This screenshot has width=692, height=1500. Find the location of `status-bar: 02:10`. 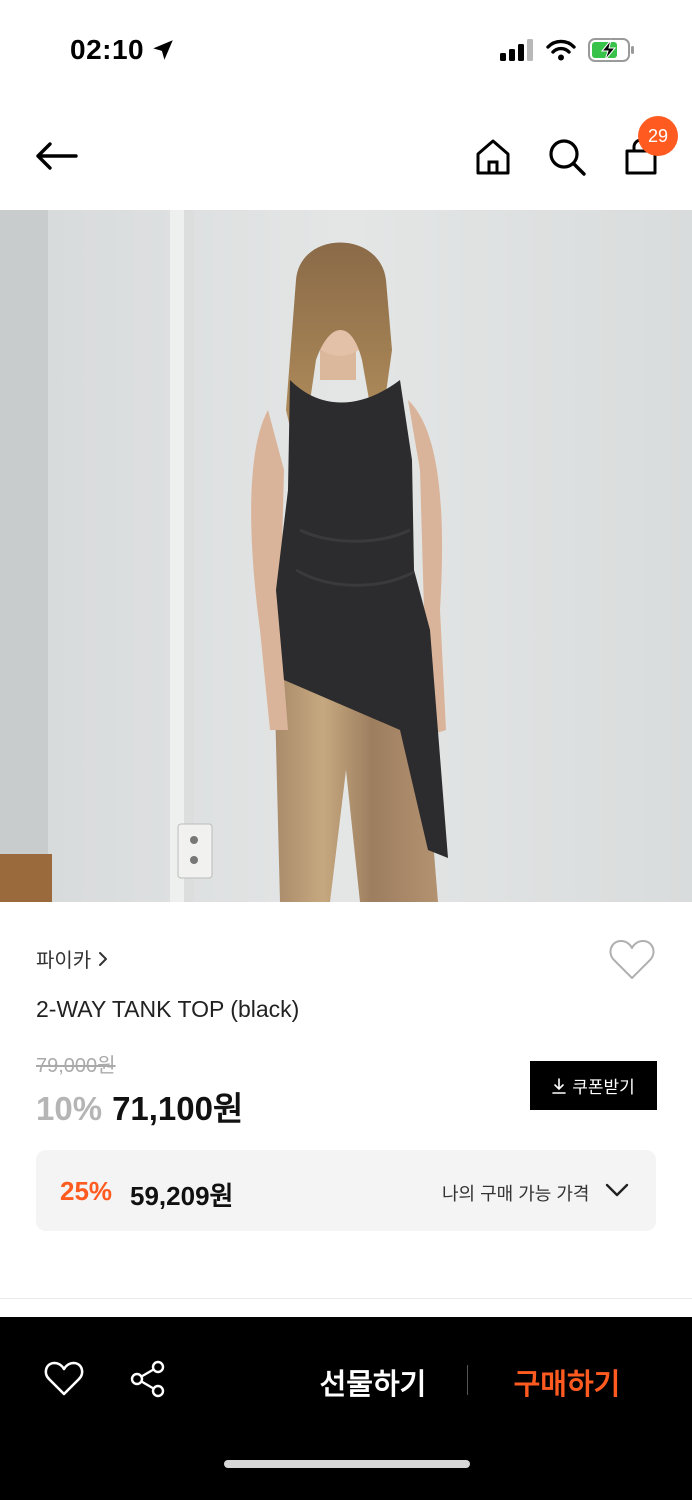

status-bar: 02:10 is located at coordinates (346, 50).